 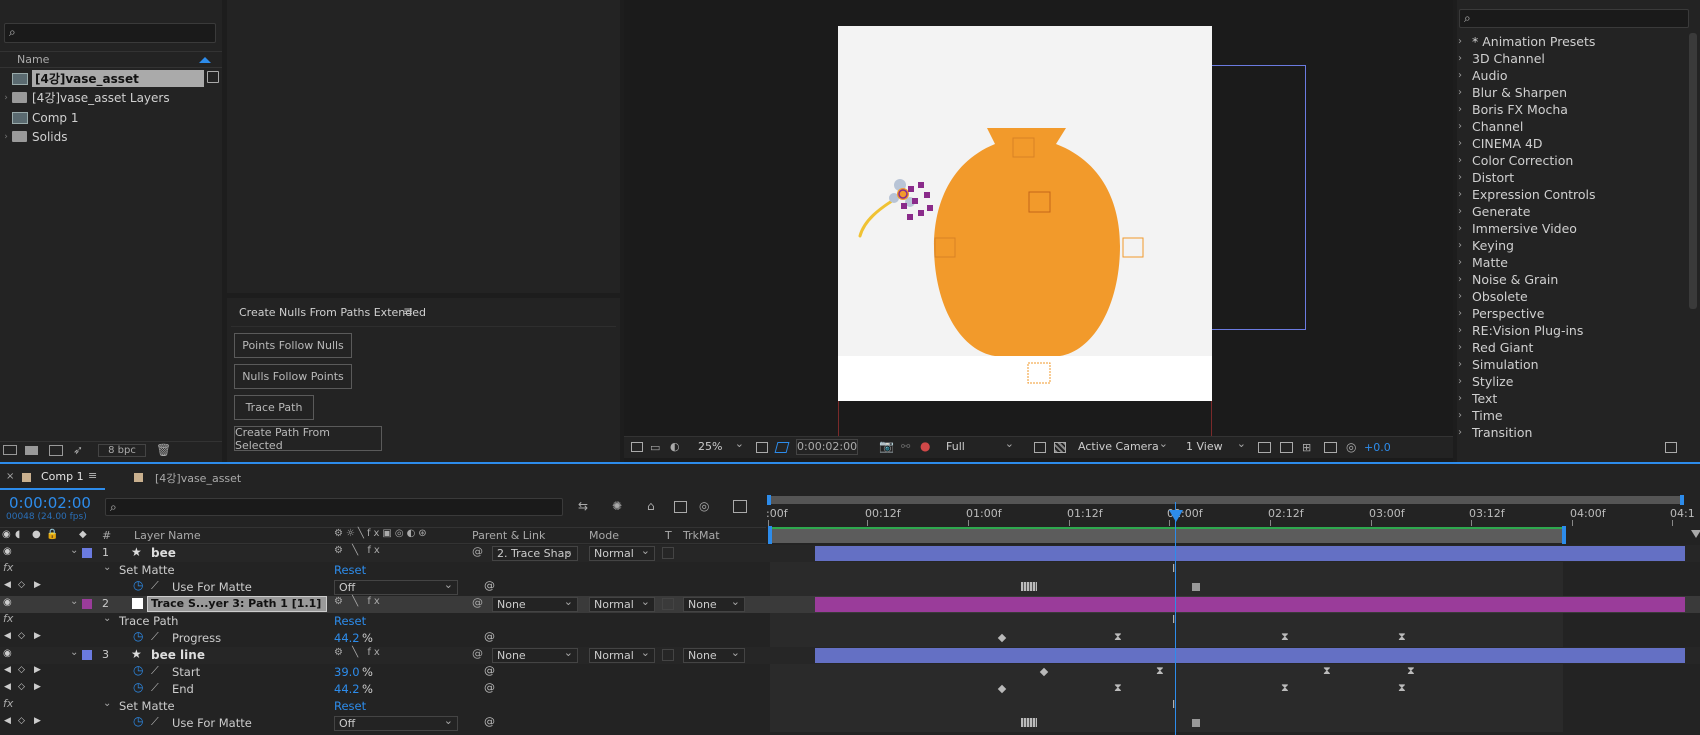 What do you see at coordinates (102, 97) in the screenshot?
I see `project-item: › [4강]vase_asset Layers` at bounding box center [102, 97].